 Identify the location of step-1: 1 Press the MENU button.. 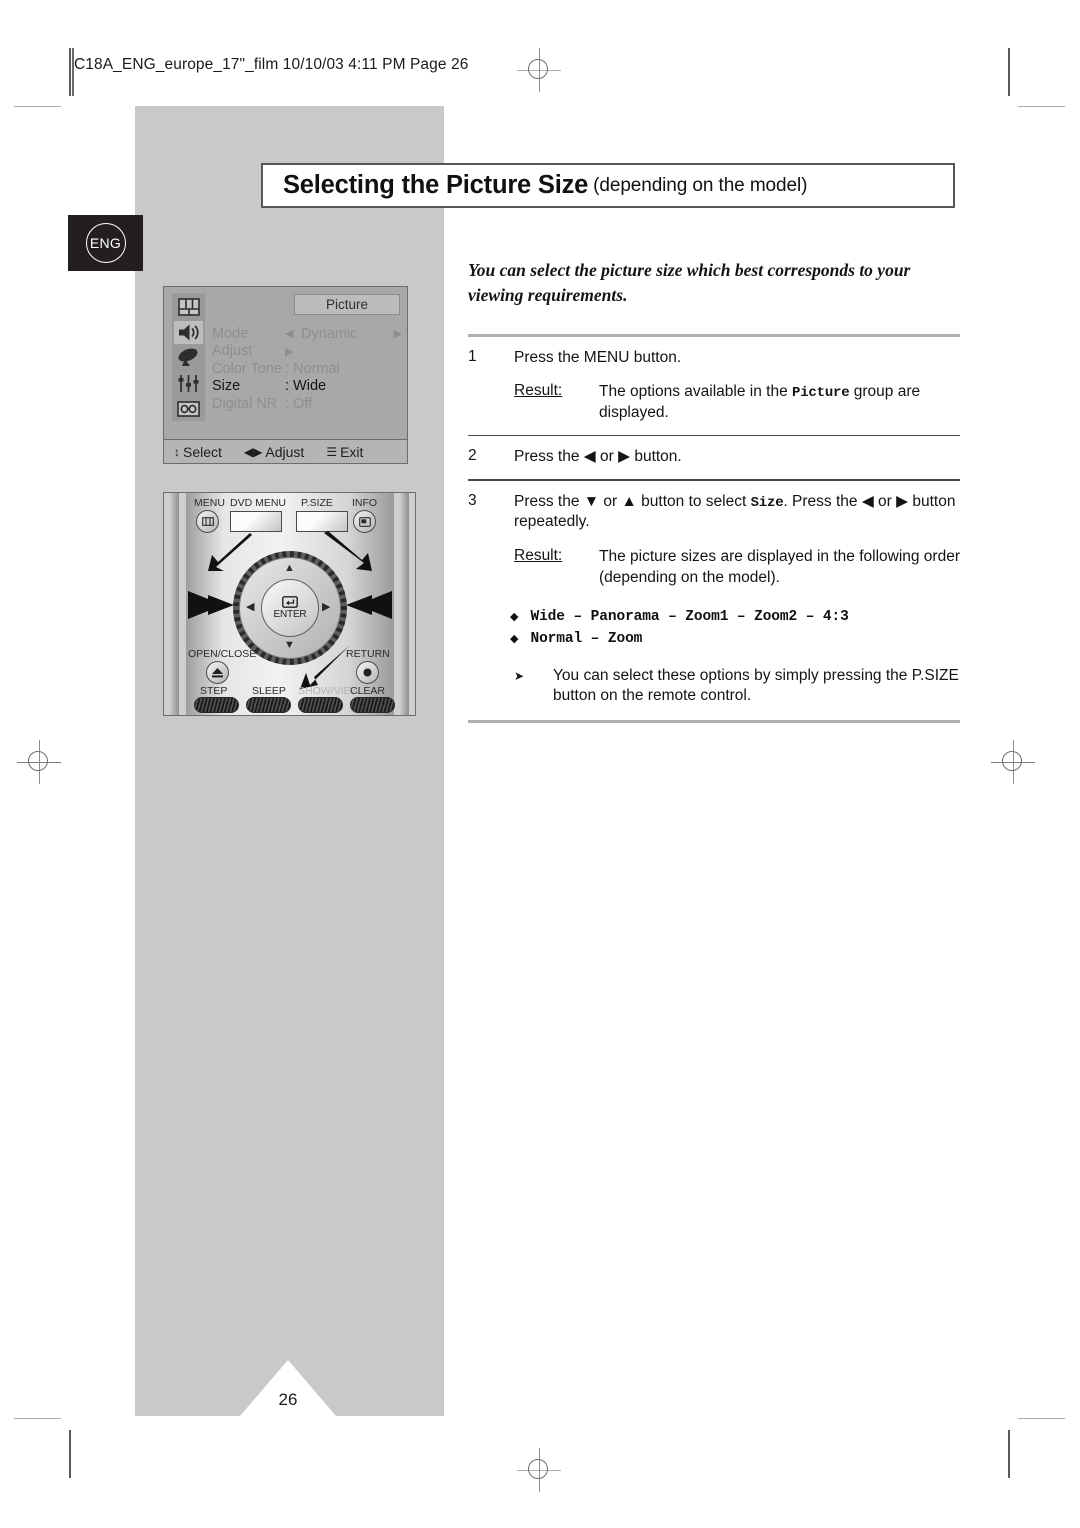
(714, 358).